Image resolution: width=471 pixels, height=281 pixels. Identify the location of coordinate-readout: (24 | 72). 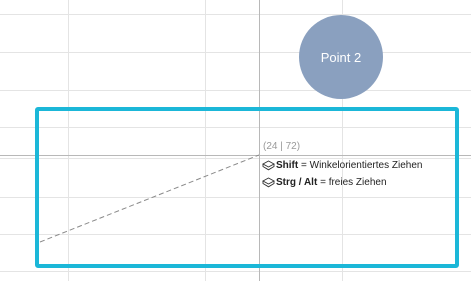
(282, 146).